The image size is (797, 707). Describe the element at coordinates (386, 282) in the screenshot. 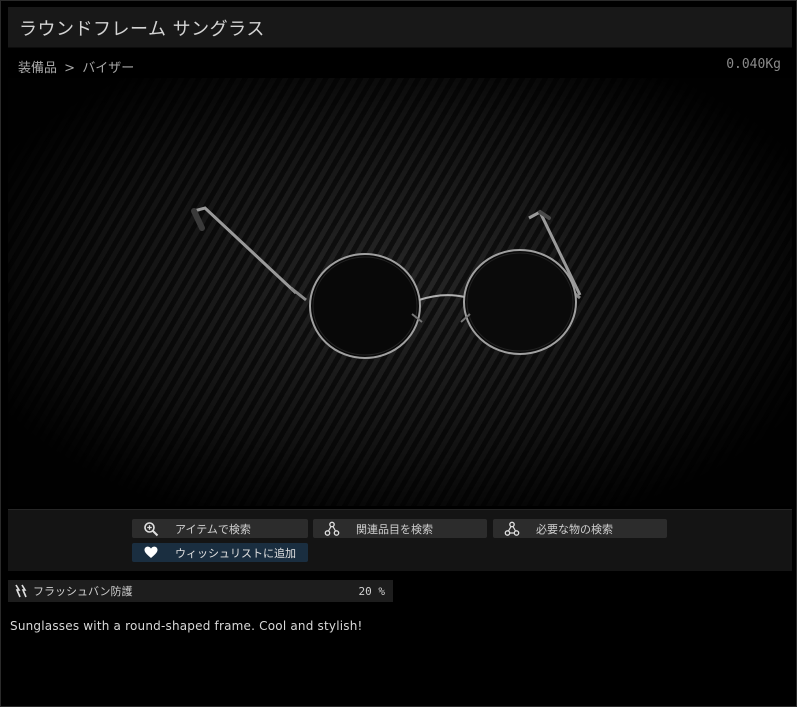

I see `sunglasses-image` at that location.